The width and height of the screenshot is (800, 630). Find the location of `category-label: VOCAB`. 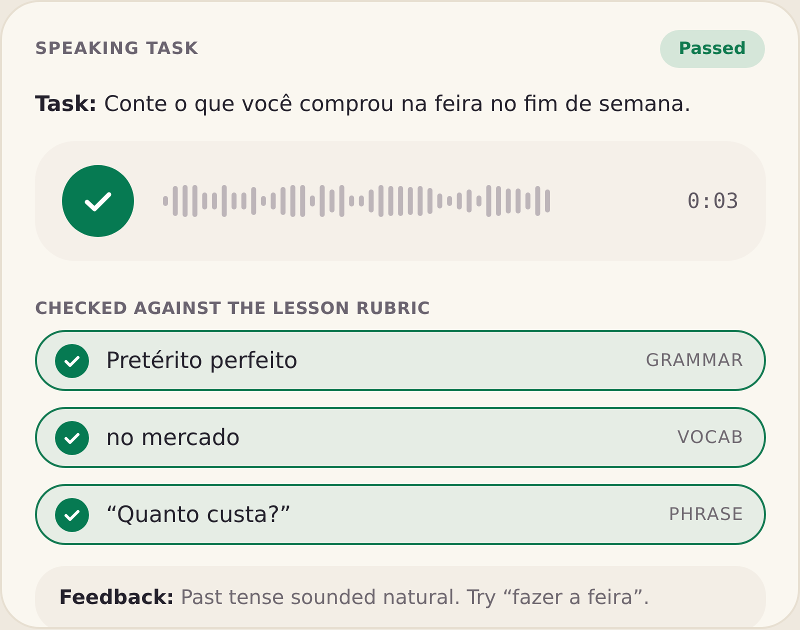

category-label: VOCAB is located at coordinates (710, 438).